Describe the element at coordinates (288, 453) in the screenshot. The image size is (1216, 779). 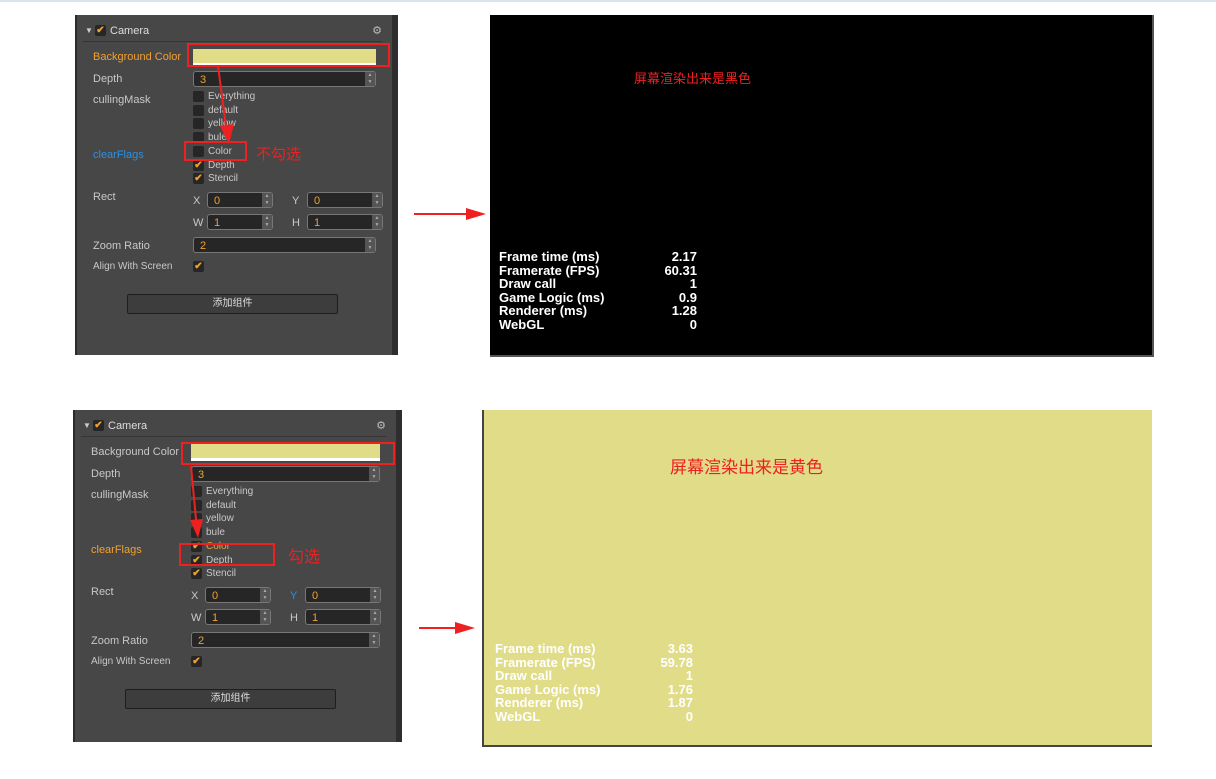
I see `highlight-background-color` at that location.